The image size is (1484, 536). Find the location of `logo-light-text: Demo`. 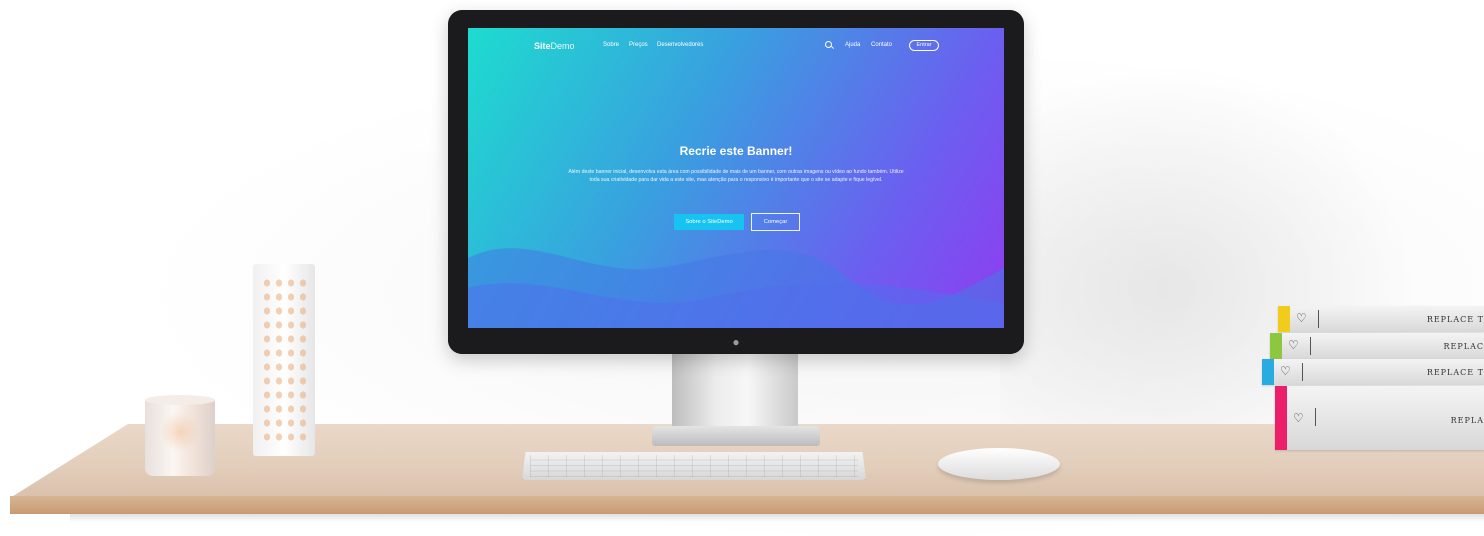

logo-light-text: Demo is located at coordinates (562, 46).